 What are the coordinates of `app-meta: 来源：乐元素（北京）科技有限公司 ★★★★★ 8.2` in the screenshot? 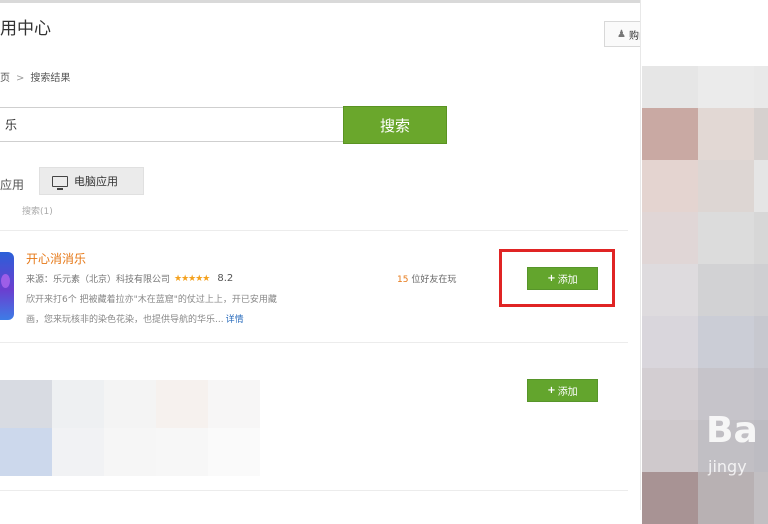 It's located at (129, 278).